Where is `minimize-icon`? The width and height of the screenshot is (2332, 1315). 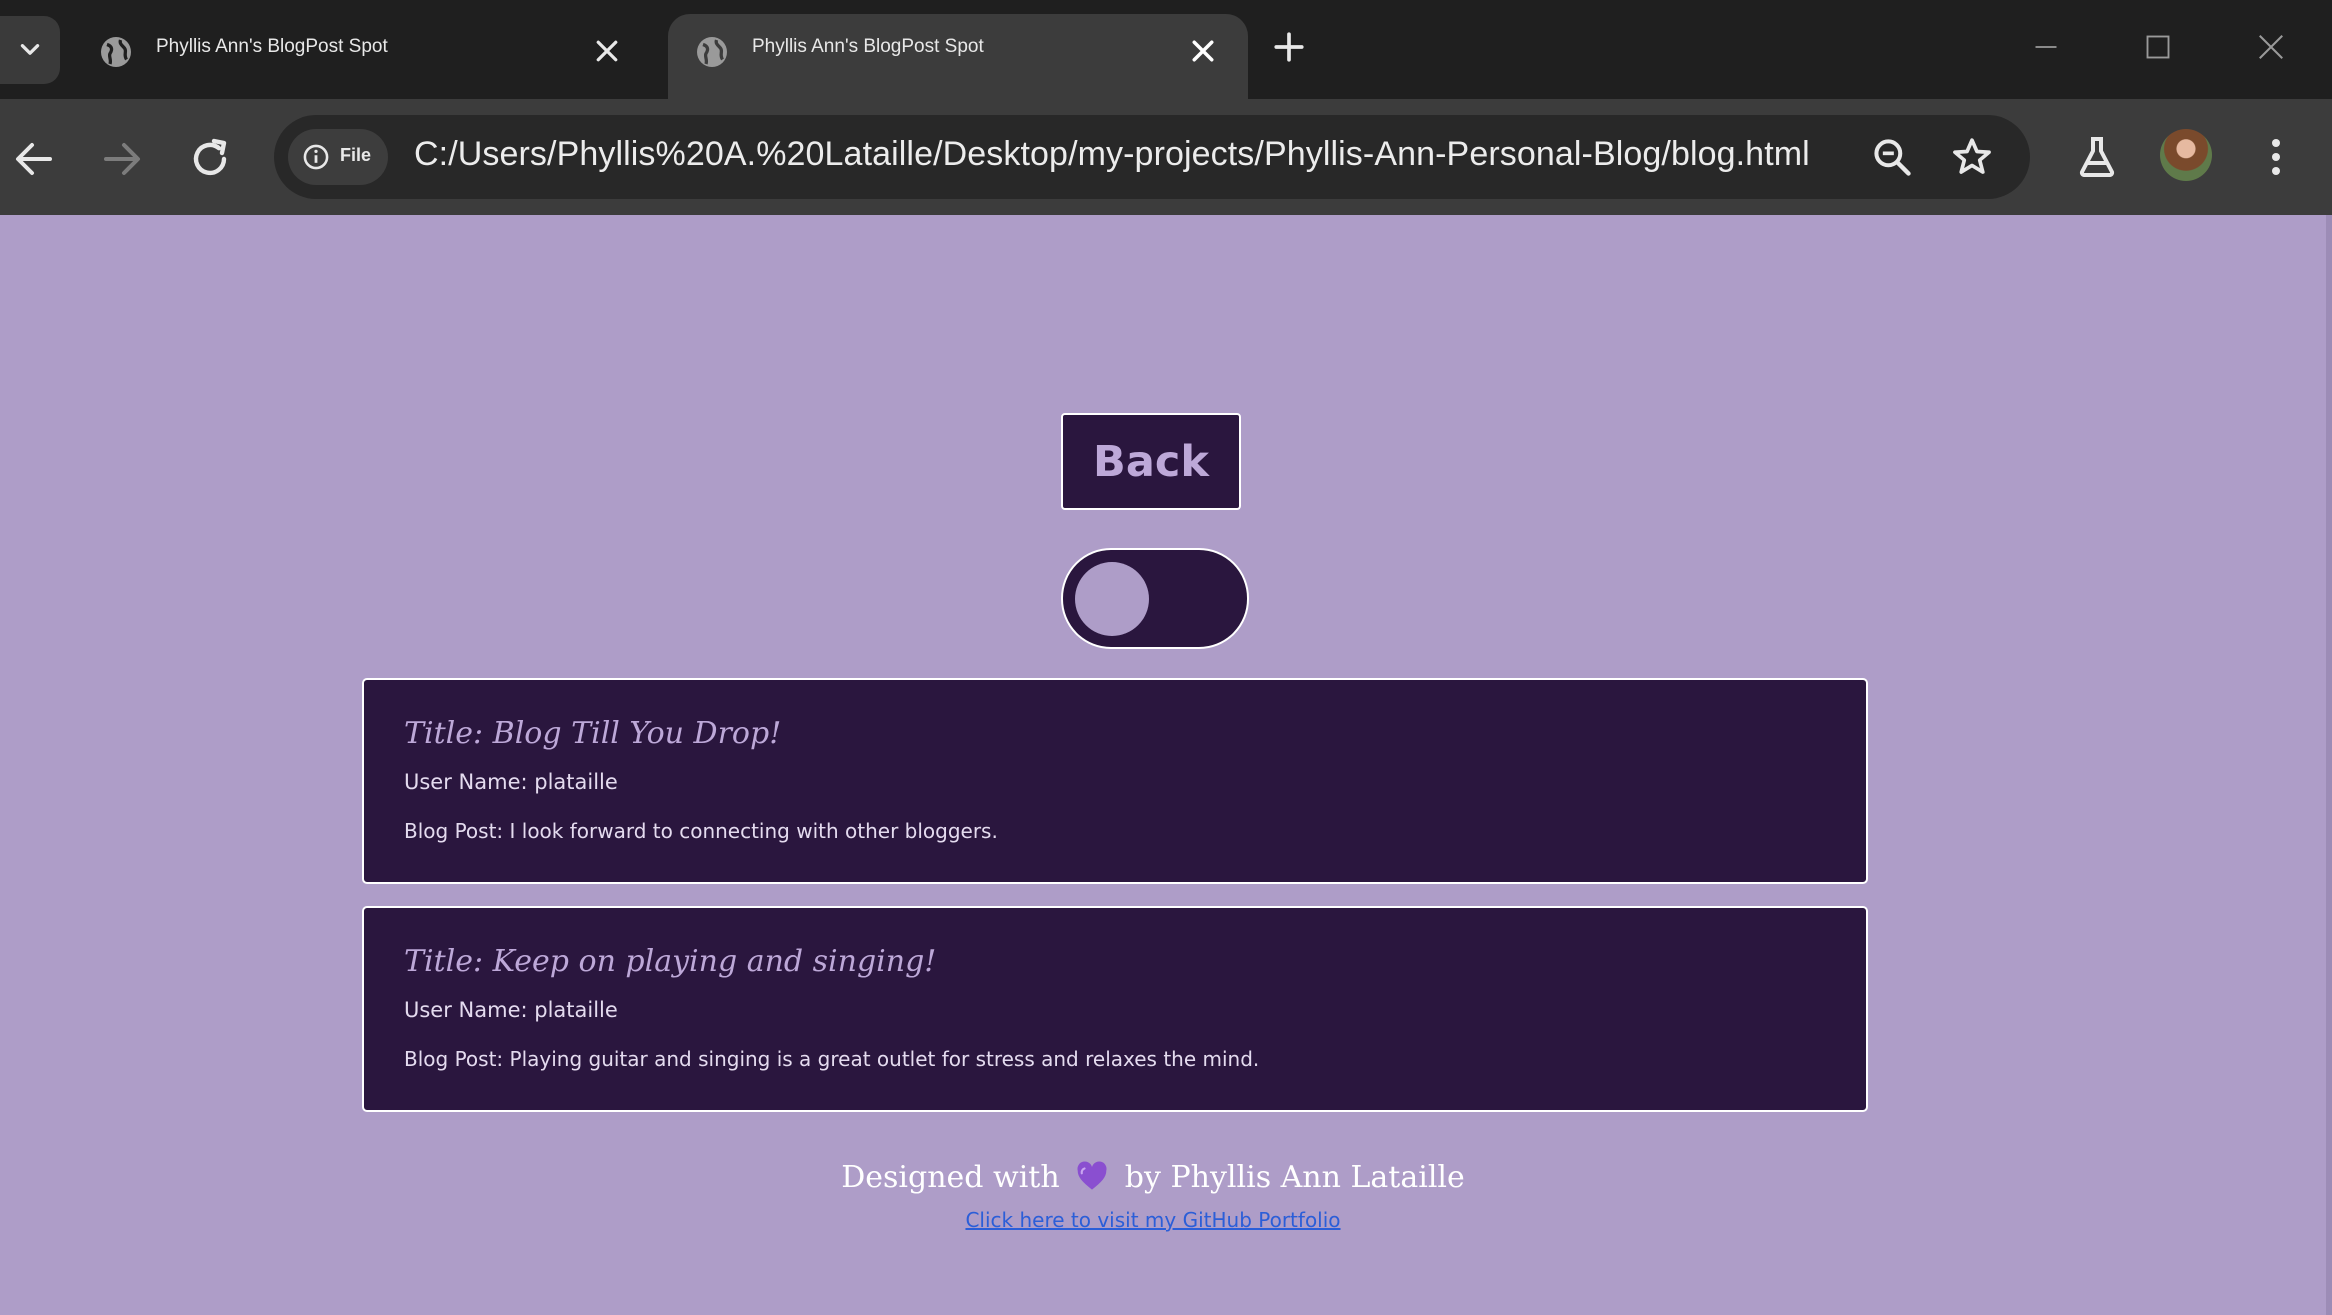
minimize-icon is located at coordinates (2046, 47).